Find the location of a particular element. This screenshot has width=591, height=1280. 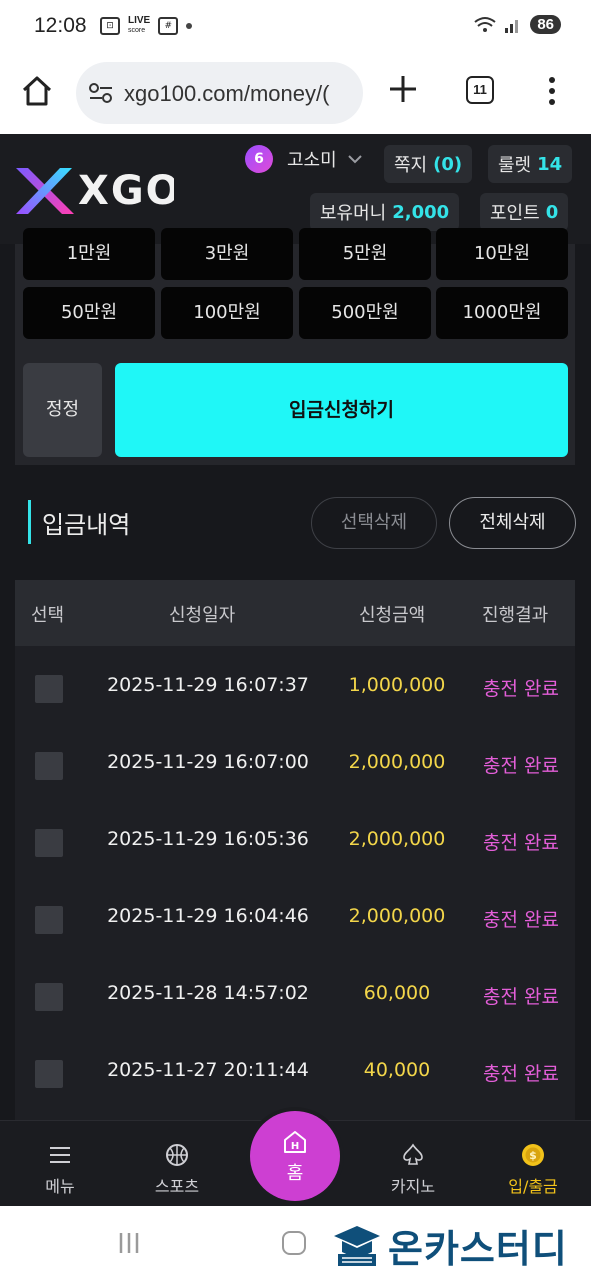

message-count: (0) is located at coordinates (448, 164).